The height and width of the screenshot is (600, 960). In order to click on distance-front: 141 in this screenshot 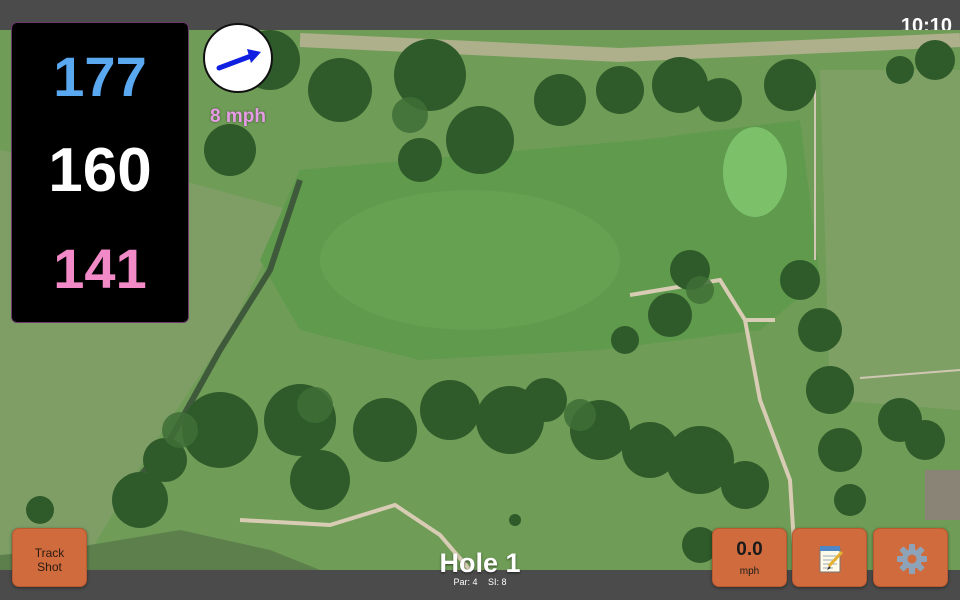, I will do `click(100, 268)`.